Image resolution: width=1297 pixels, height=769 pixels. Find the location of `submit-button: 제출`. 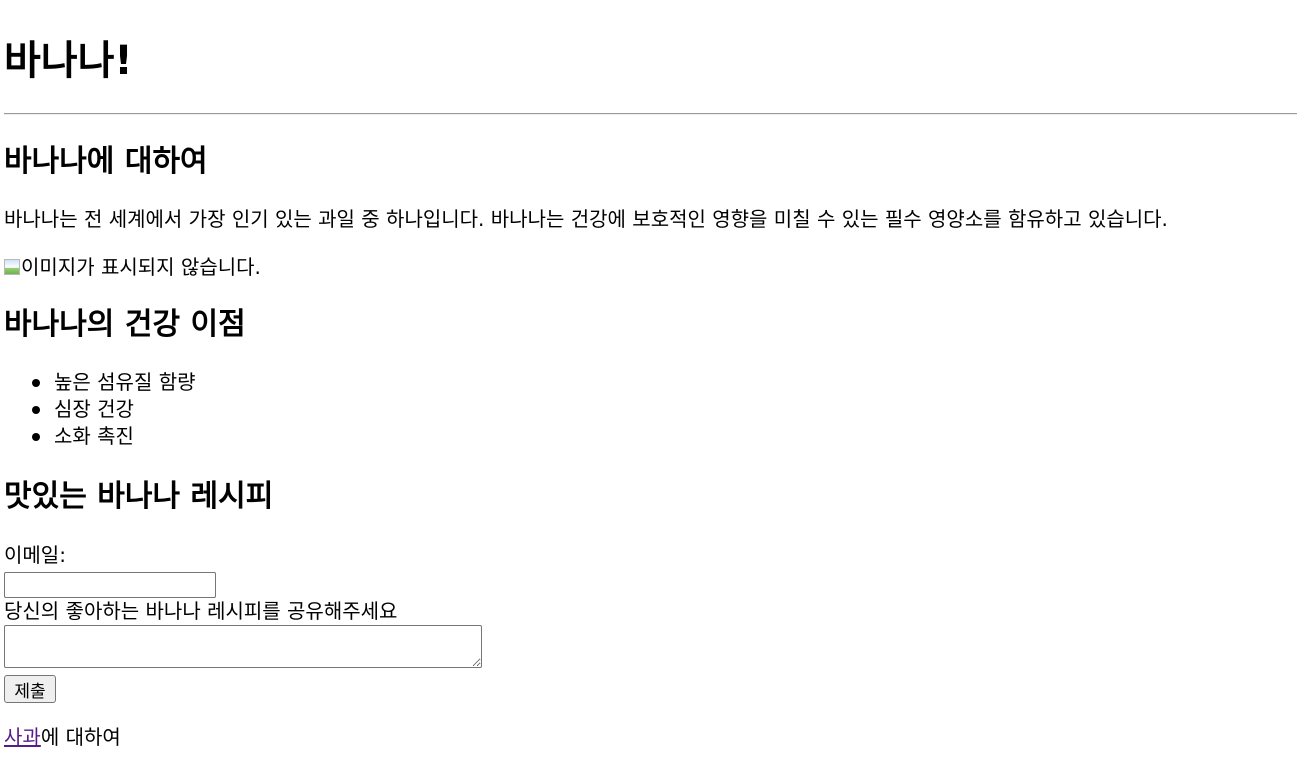

submit-button: 제출 is located at coordinates (30, 689).